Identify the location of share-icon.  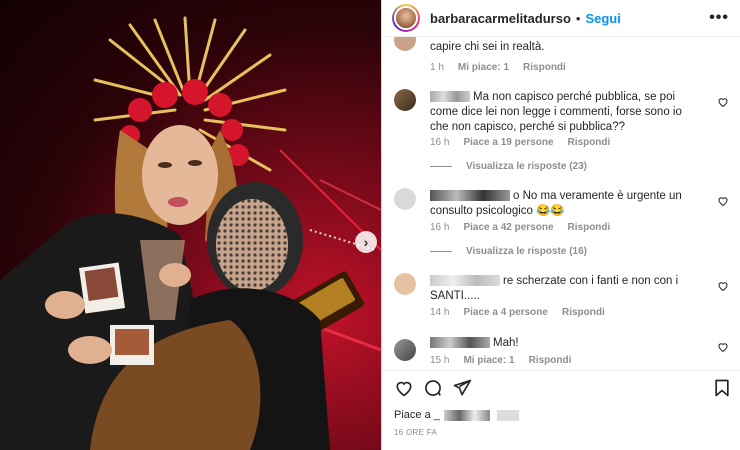
(462, 388).